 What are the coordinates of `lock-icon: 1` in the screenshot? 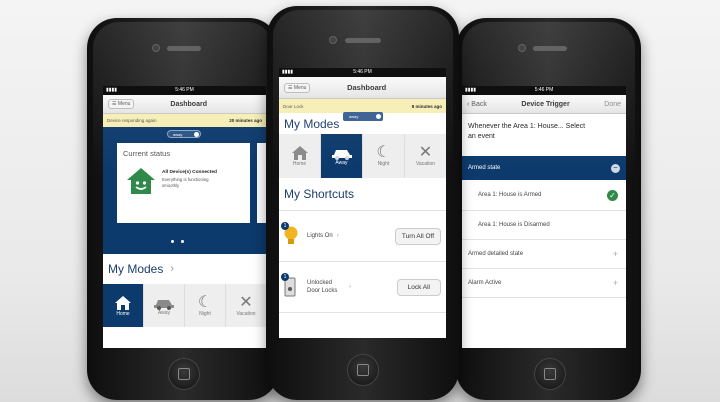 It's located at (291, 285).